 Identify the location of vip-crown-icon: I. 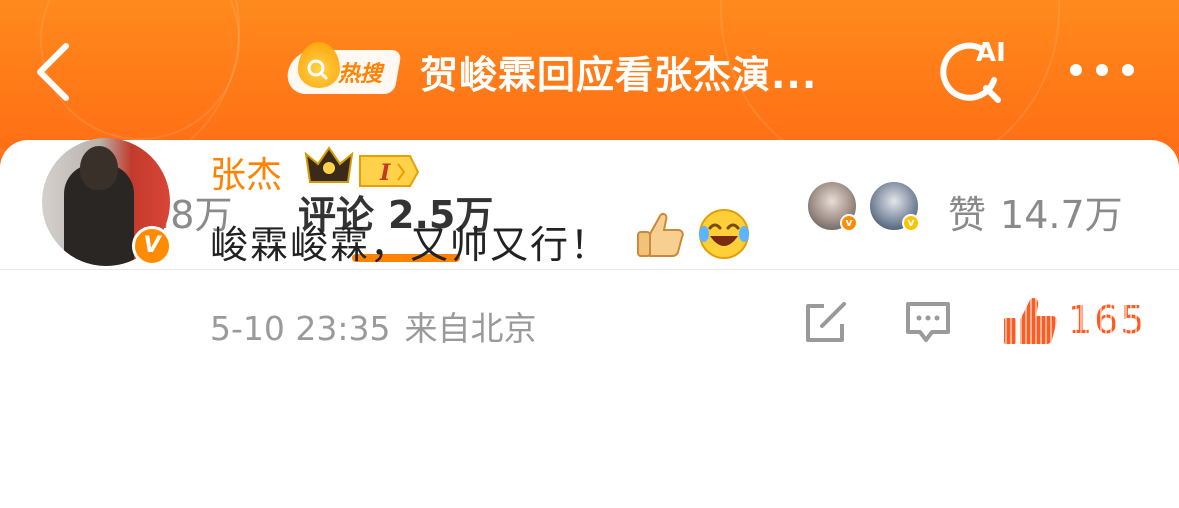
(362, 166).